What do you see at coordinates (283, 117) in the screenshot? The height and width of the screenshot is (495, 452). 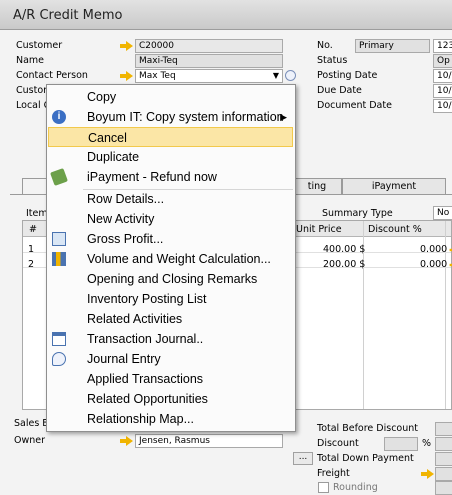 I see `submenu-arrow-icon: ▶` at bounding box center [283, 117].